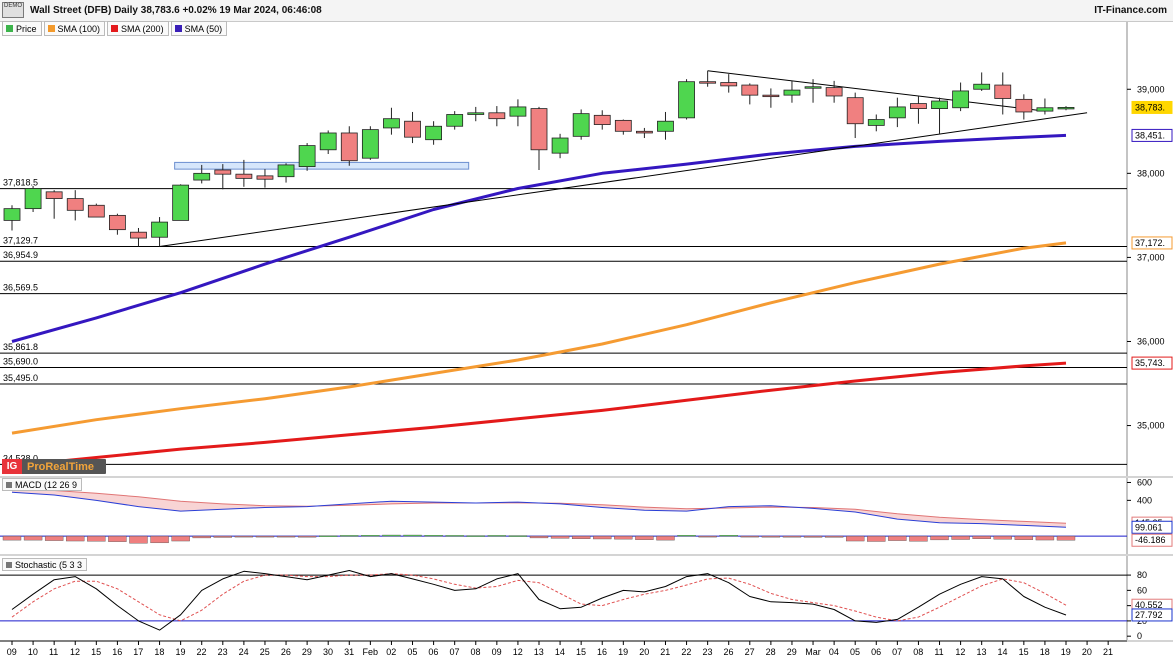  I want to click on x-tick-label: 09, so click(12, 652).